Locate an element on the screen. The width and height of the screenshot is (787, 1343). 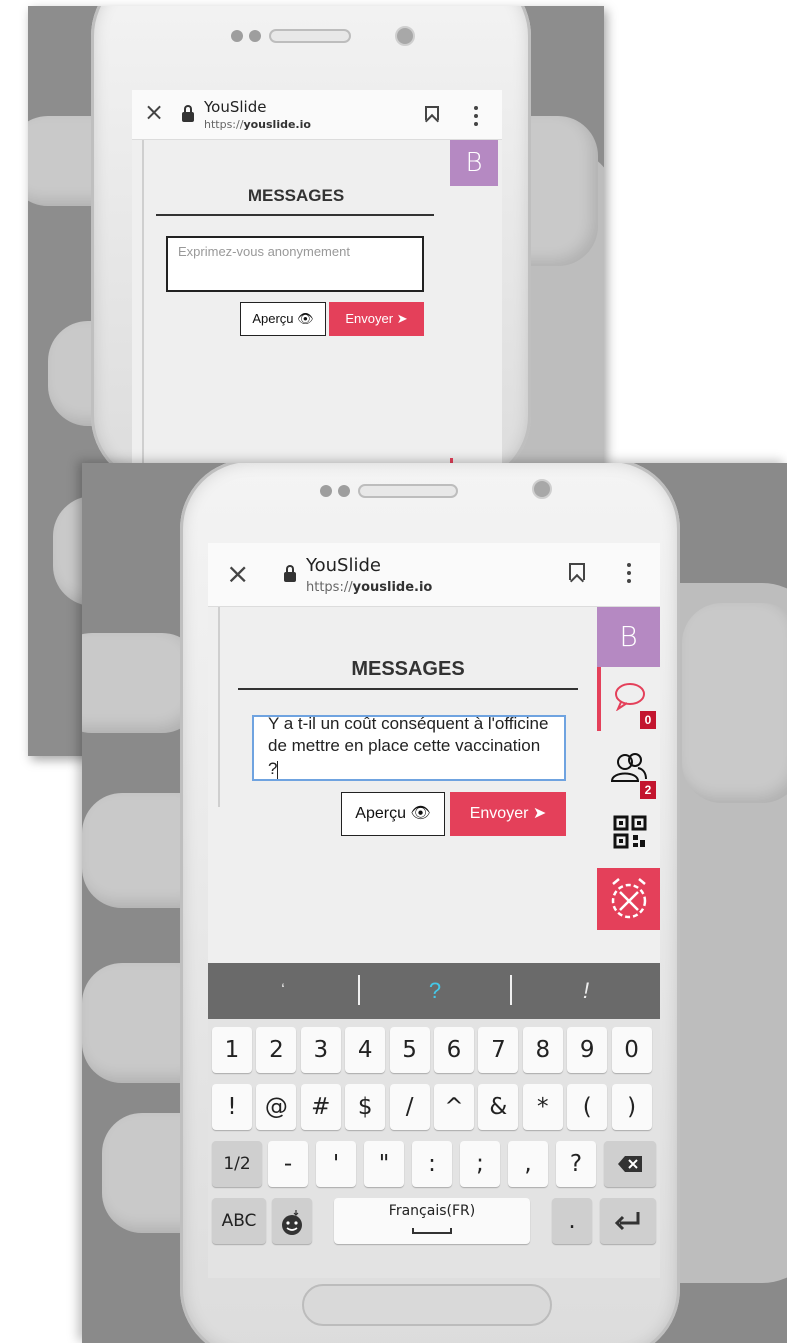
key-0: 0 is located at coordinates (631, 1050).